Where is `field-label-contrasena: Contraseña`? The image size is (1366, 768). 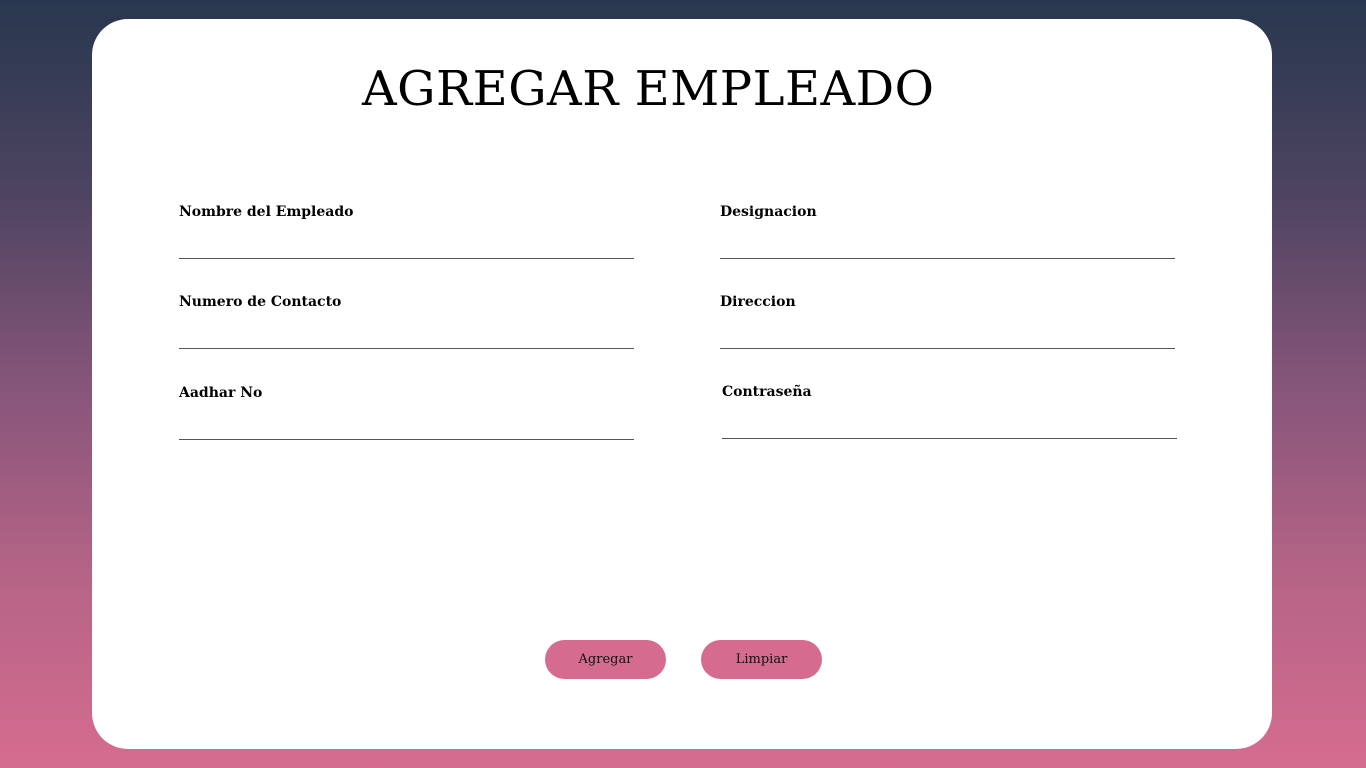
field-label-contrasena: Contraseña is located at coordinates (767, 392).